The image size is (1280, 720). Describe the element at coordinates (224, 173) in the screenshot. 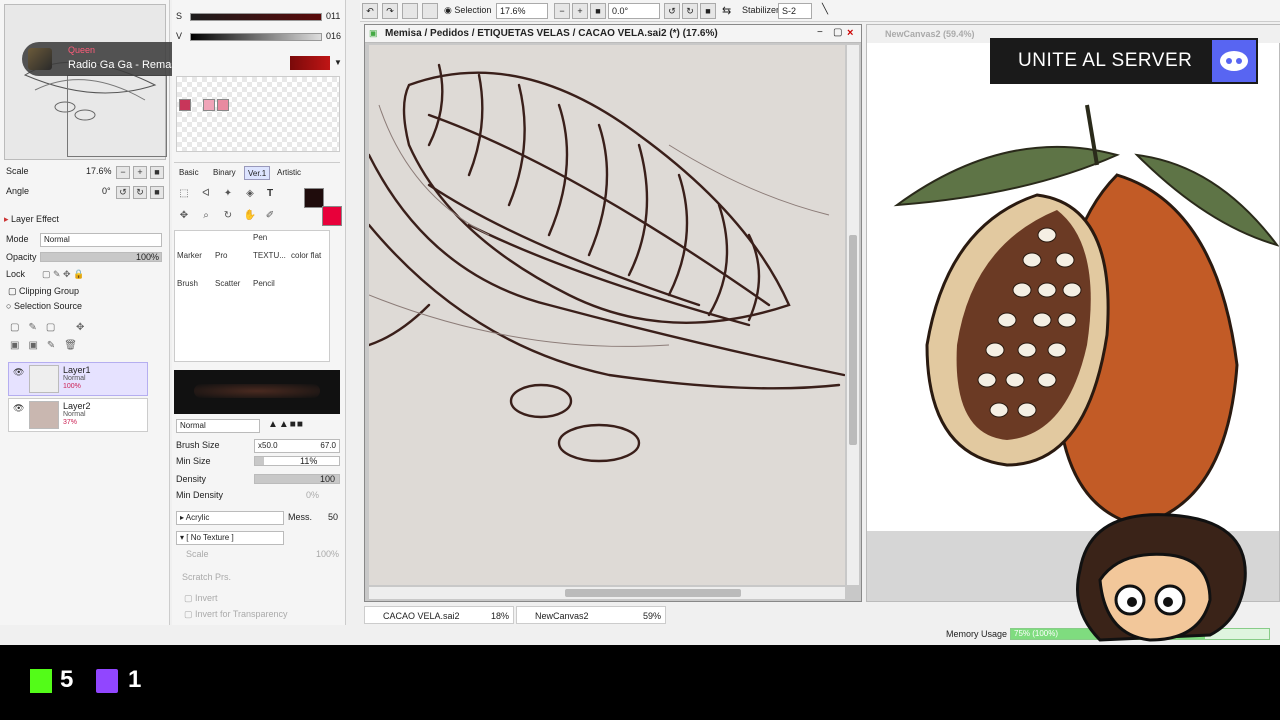

I see `tool-tab-binary: Binary` at that location.